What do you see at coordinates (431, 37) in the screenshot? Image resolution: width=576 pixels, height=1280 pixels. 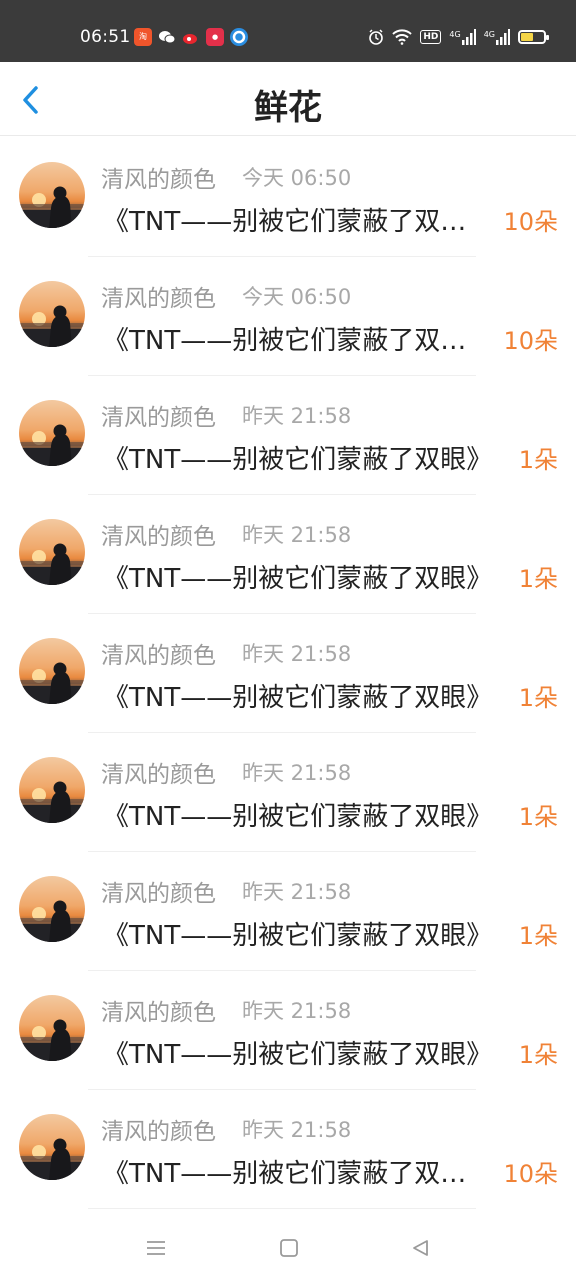 I see `hd-icon: HD` at bounding box center [431, 37].